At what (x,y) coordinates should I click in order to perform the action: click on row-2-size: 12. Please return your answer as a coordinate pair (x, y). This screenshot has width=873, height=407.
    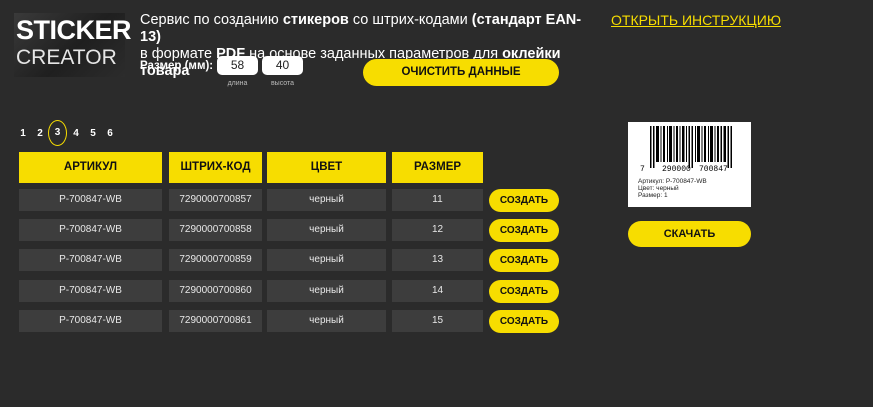
    Looking at the image, I should click on (437, 230).